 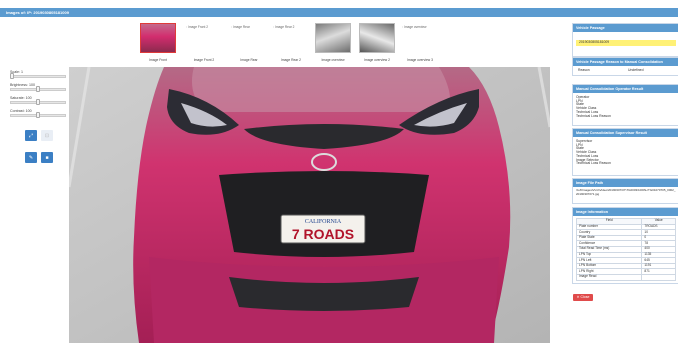 What do you see at coordinates (37, 12) in the screenshot?
I see `window-title: Images of: IP: 2019030805181009` at bounding box center [37, 12].